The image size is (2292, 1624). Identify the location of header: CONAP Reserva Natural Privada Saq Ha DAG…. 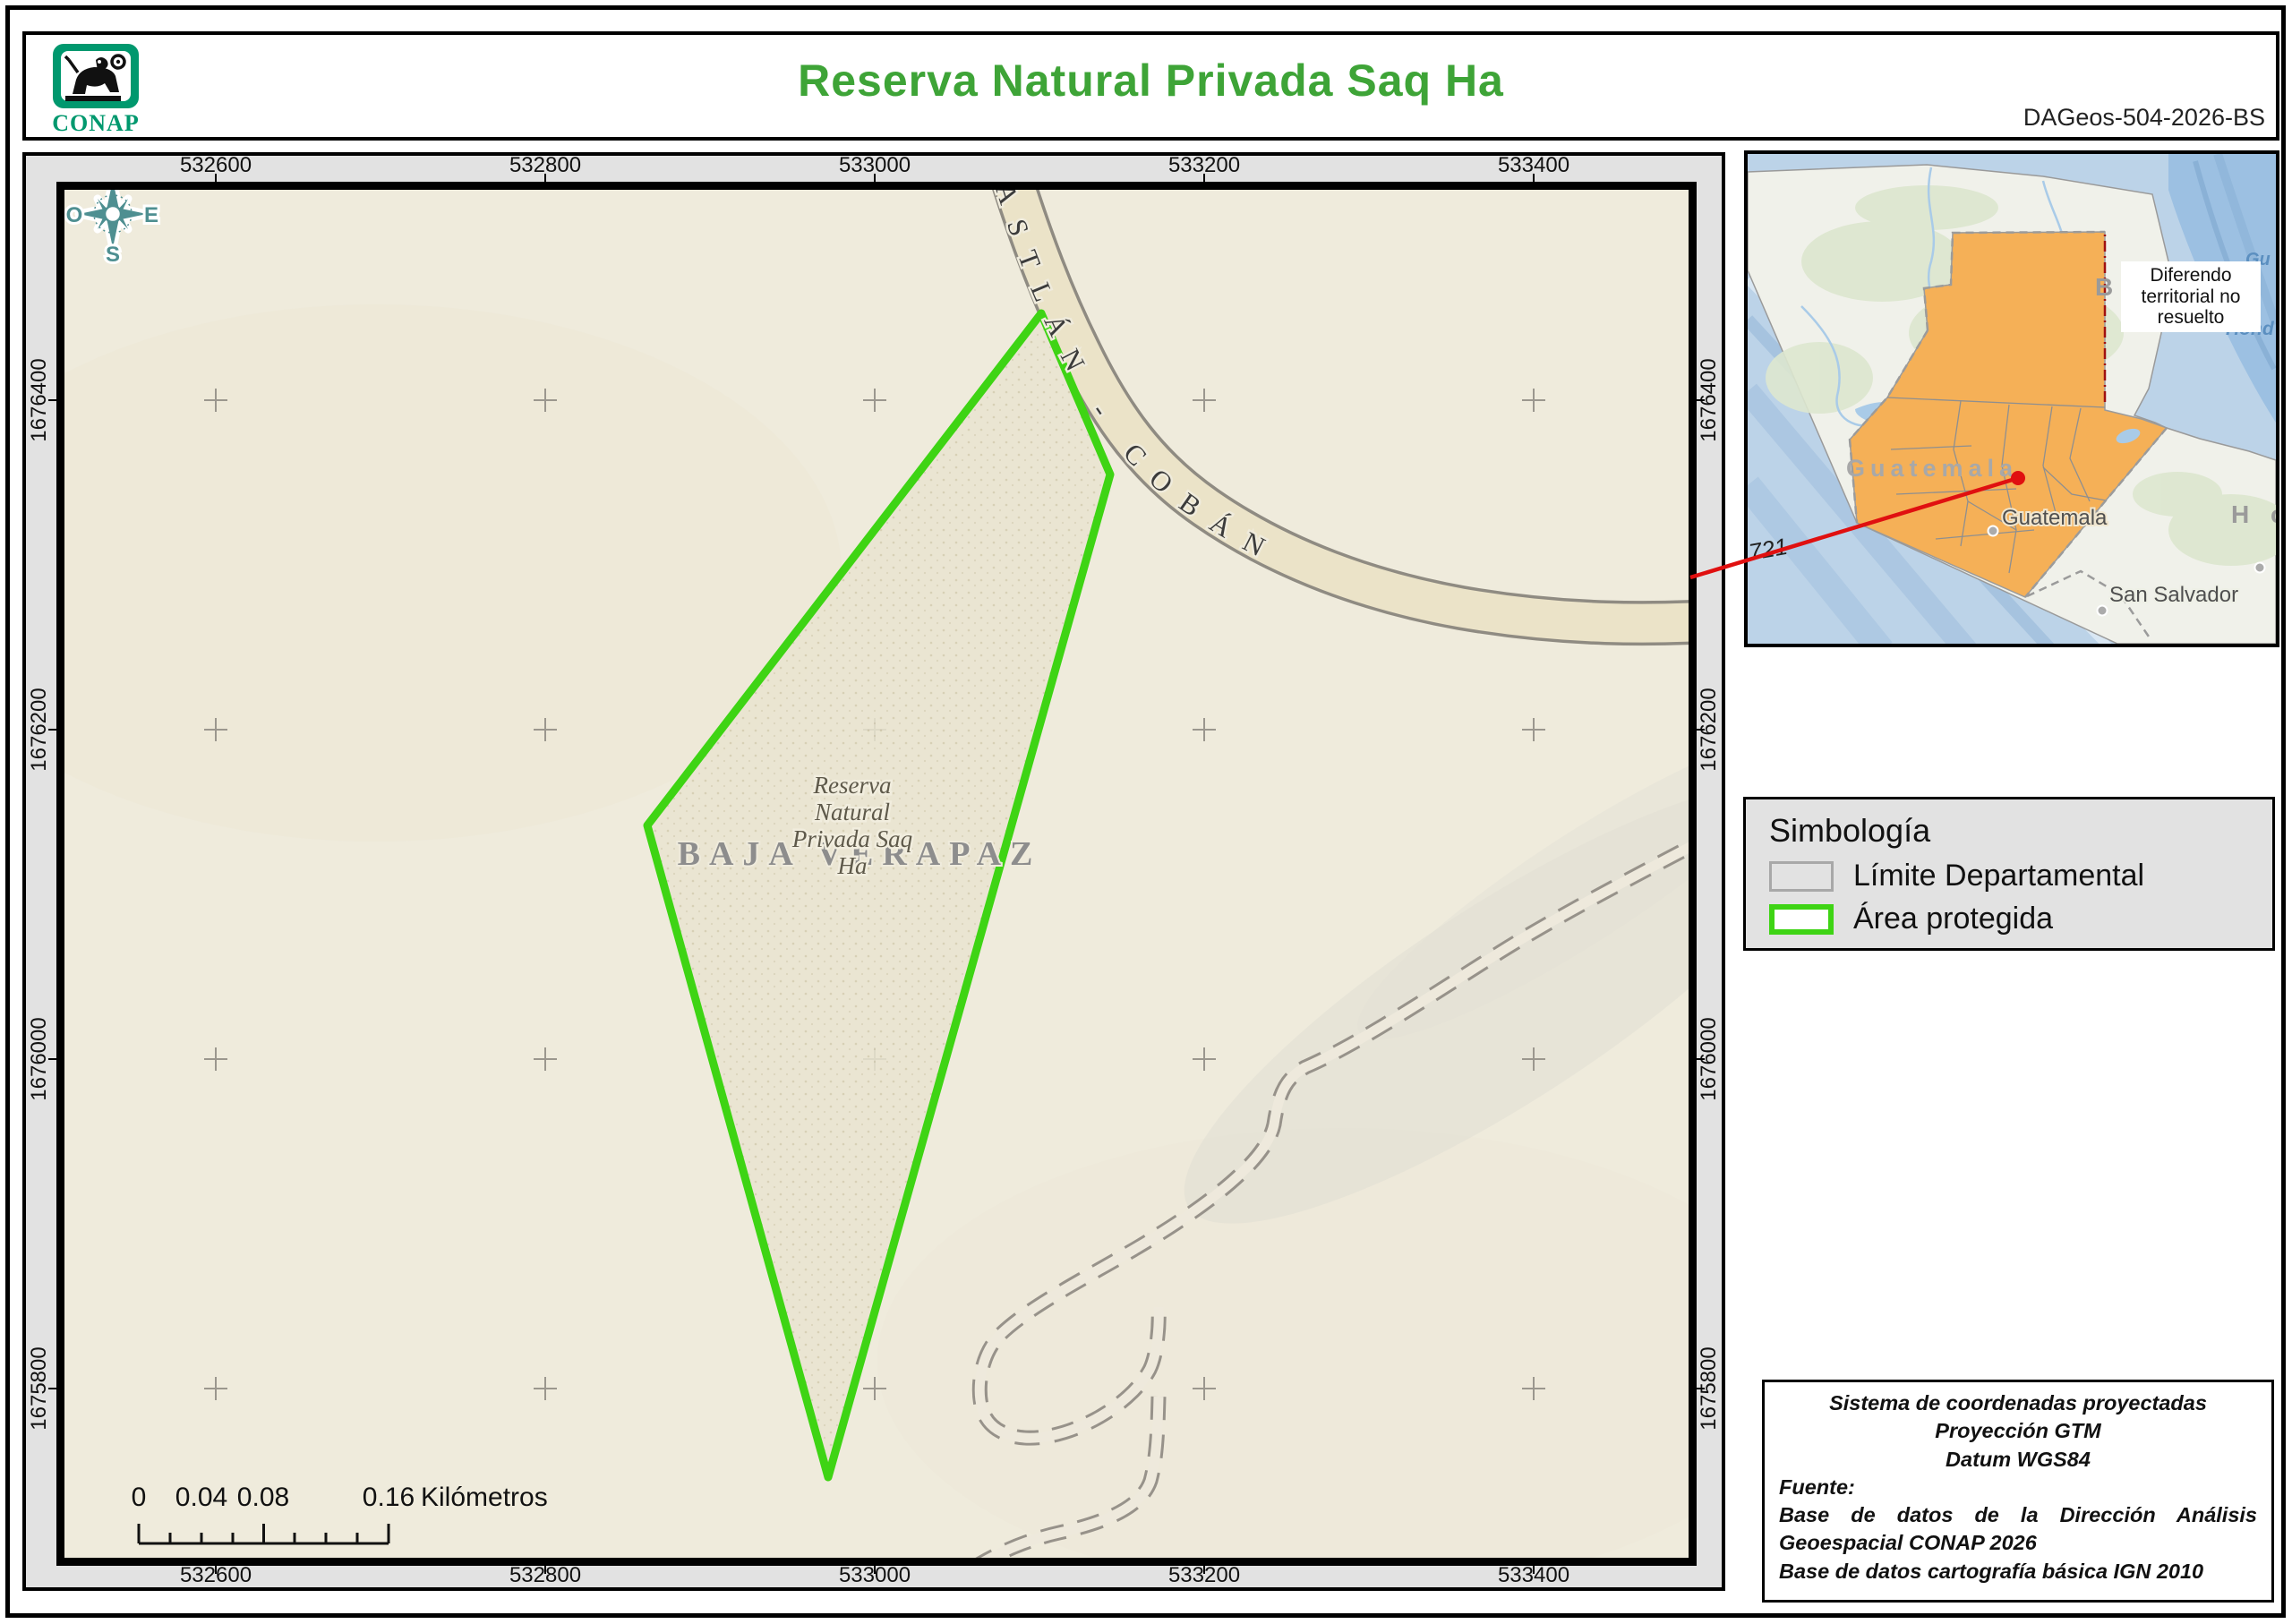
(1150, 86).